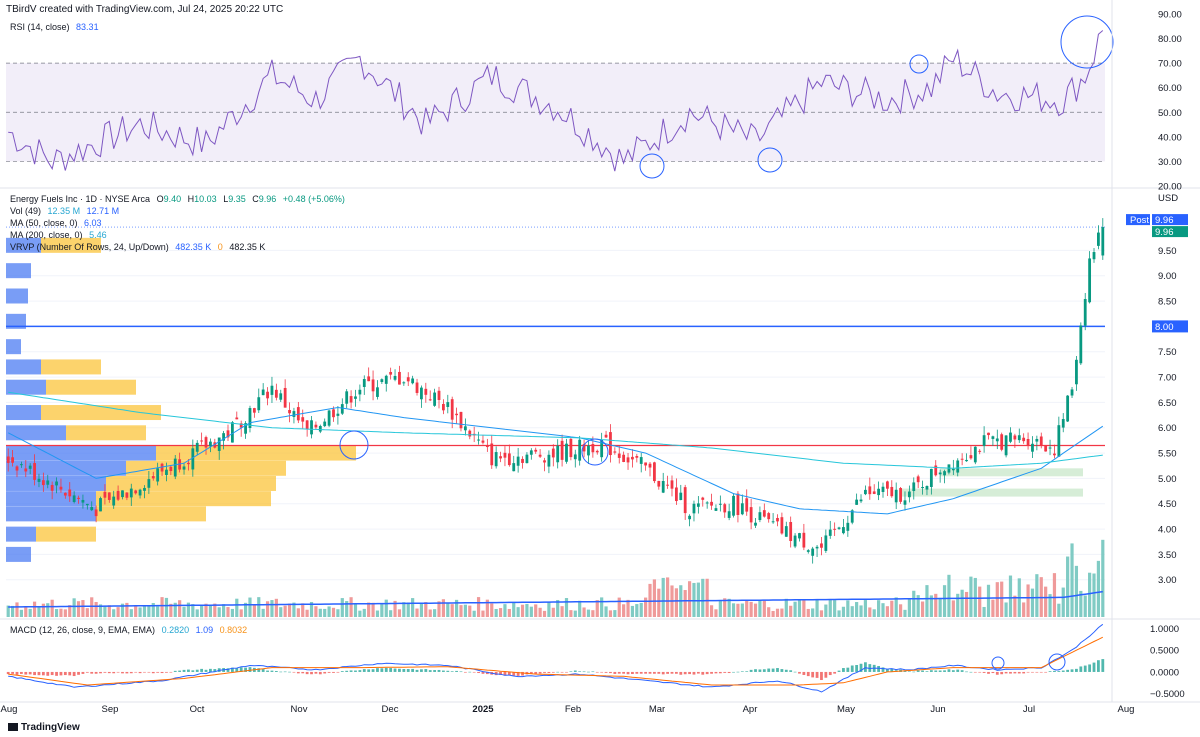 The height and width of the screenshot is (737, 1200). I want to click on volume-legend: Vol (49) 12.35 M 12.71 M, so click(66, 211).